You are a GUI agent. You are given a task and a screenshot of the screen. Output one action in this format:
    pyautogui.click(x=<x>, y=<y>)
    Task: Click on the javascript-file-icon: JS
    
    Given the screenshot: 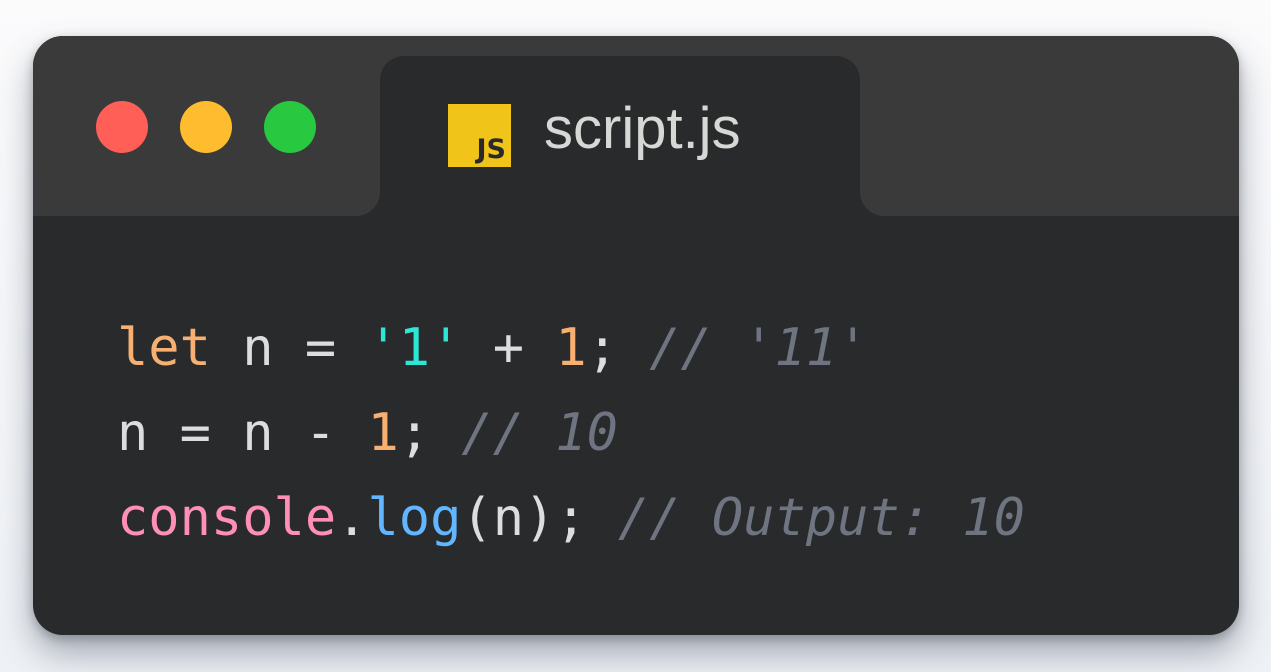 What is the action you would take?
    pyautogui.click(x=479, y=135)
    